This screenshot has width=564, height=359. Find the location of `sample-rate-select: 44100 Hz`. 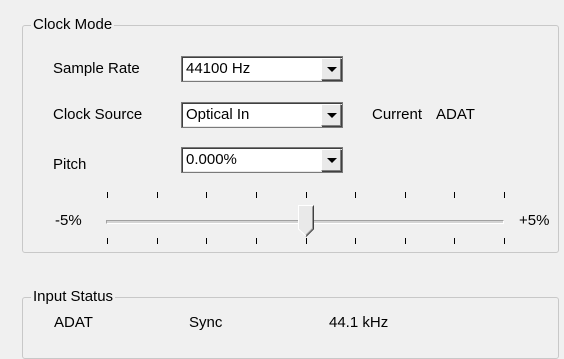

sample-rate-select: 44100 Hz is located at coordinates (262, 69).